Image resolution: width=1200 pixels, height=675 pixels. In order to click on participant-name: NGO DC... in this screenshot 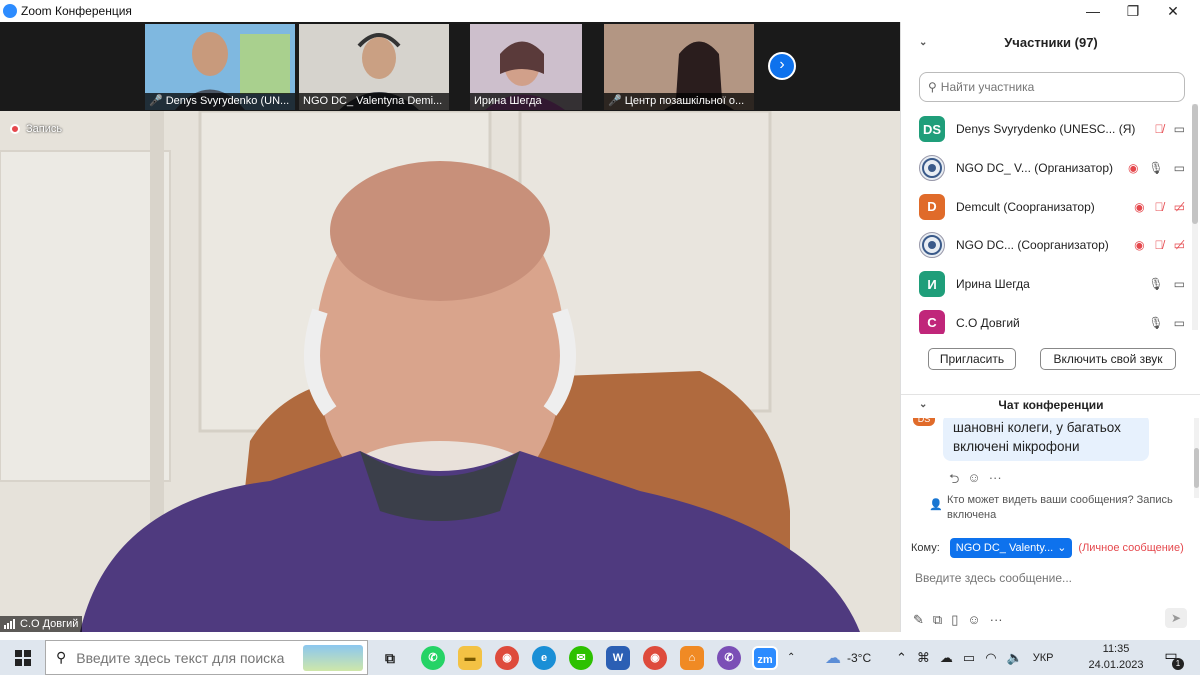, I will do `click(985, 245)`.